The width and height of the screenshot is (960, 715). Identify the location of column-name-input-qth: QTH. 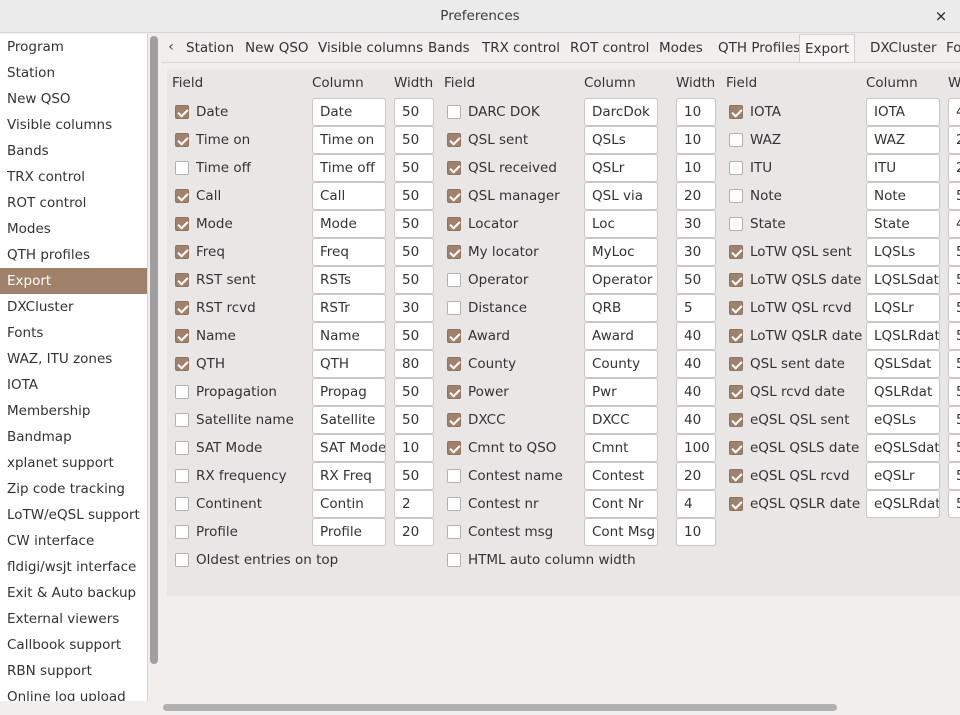
(349, 364).